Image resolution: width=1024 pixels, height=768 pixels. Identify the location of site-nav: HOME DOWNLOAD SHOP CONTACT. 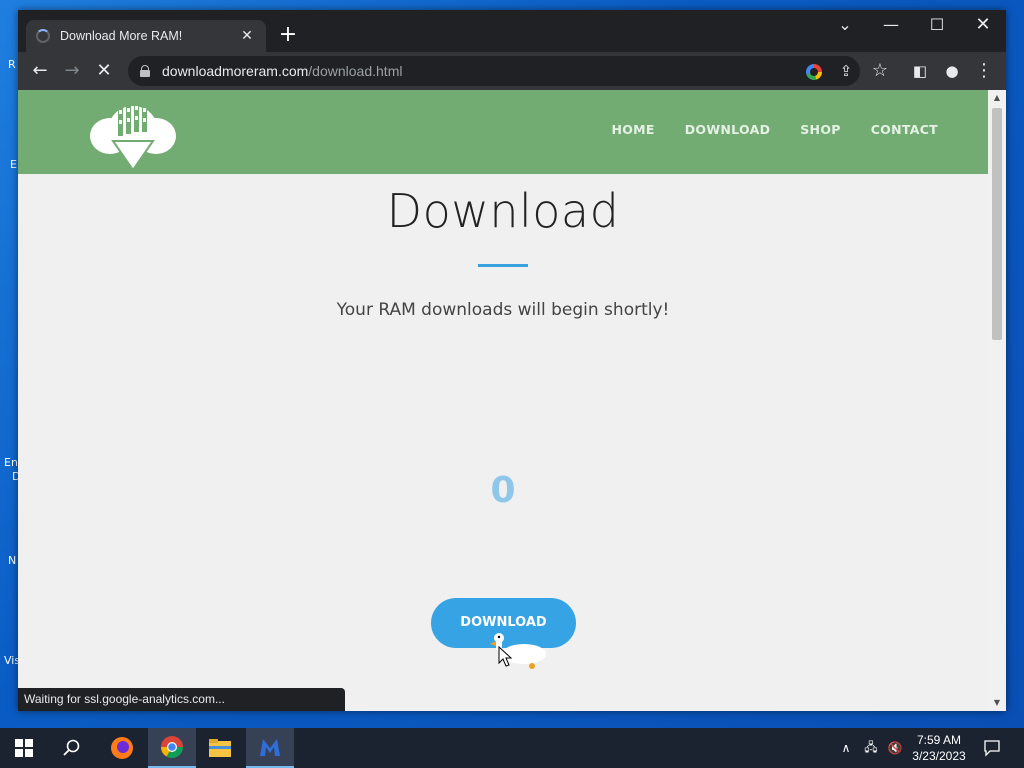
(774, 129).